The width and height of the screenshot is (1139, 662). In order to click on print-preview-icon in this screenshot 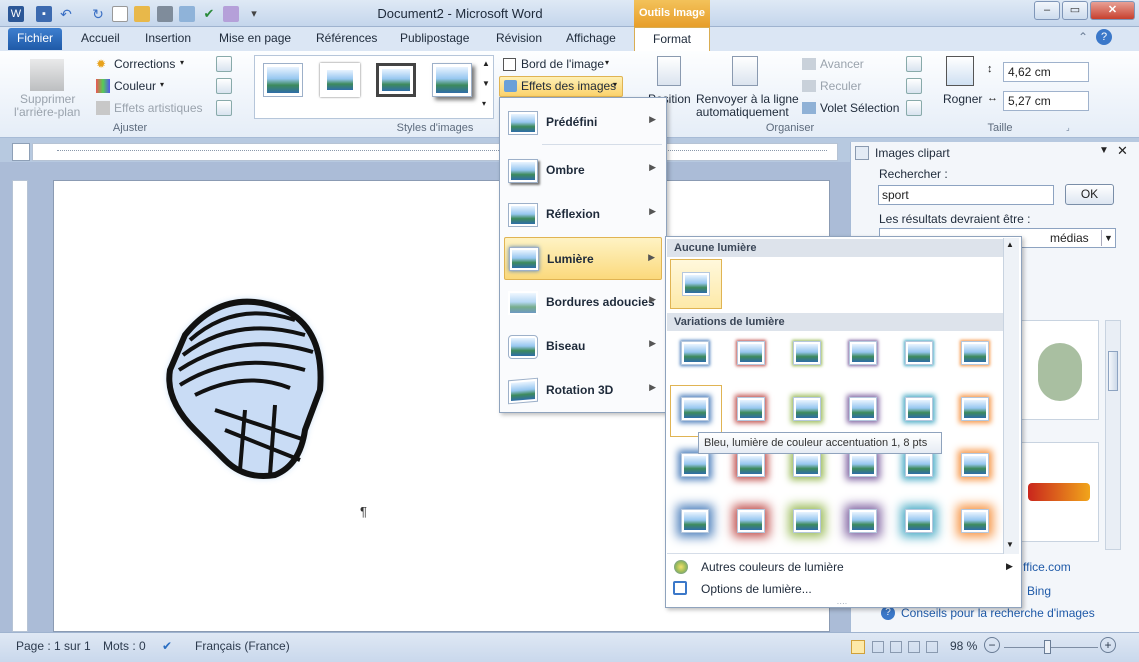, I will do `click(187, 14)`.